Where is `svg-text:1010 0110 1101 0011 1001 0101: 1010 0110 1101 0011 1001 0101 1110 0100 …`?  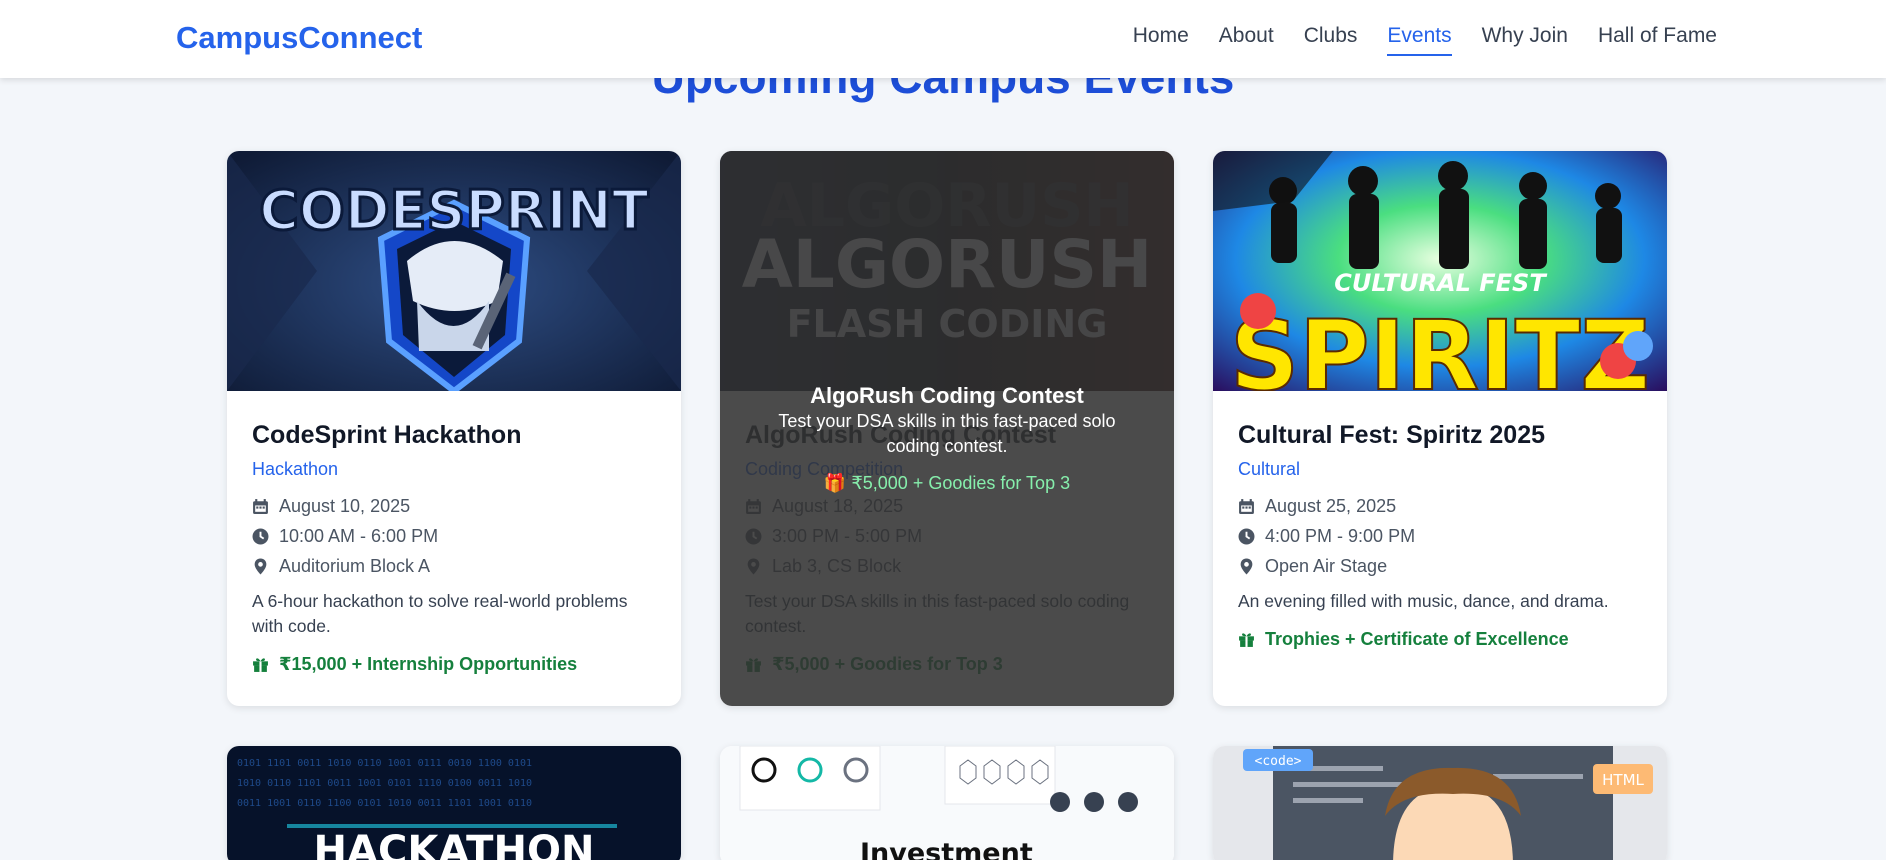
svg-text:1010 0110 1101 0011 1001 0101: 1010 0110 1101 0011 1001 0101 1110 0100 … is located at coordinates (384, 783).